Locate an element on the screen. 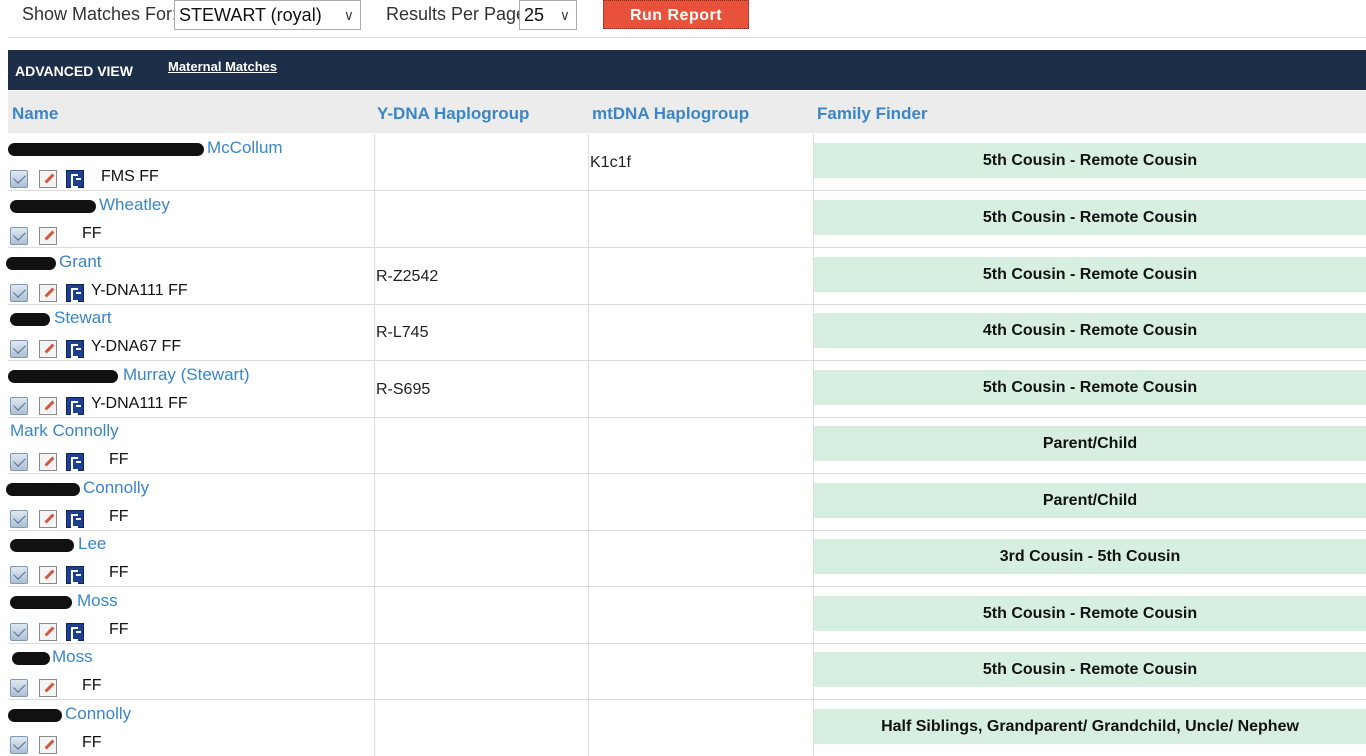  match-name-link: Grant is located at coordinates (80, 262).